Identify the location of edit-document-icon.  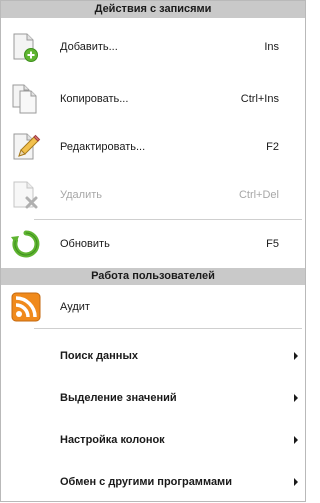
(26, 147).